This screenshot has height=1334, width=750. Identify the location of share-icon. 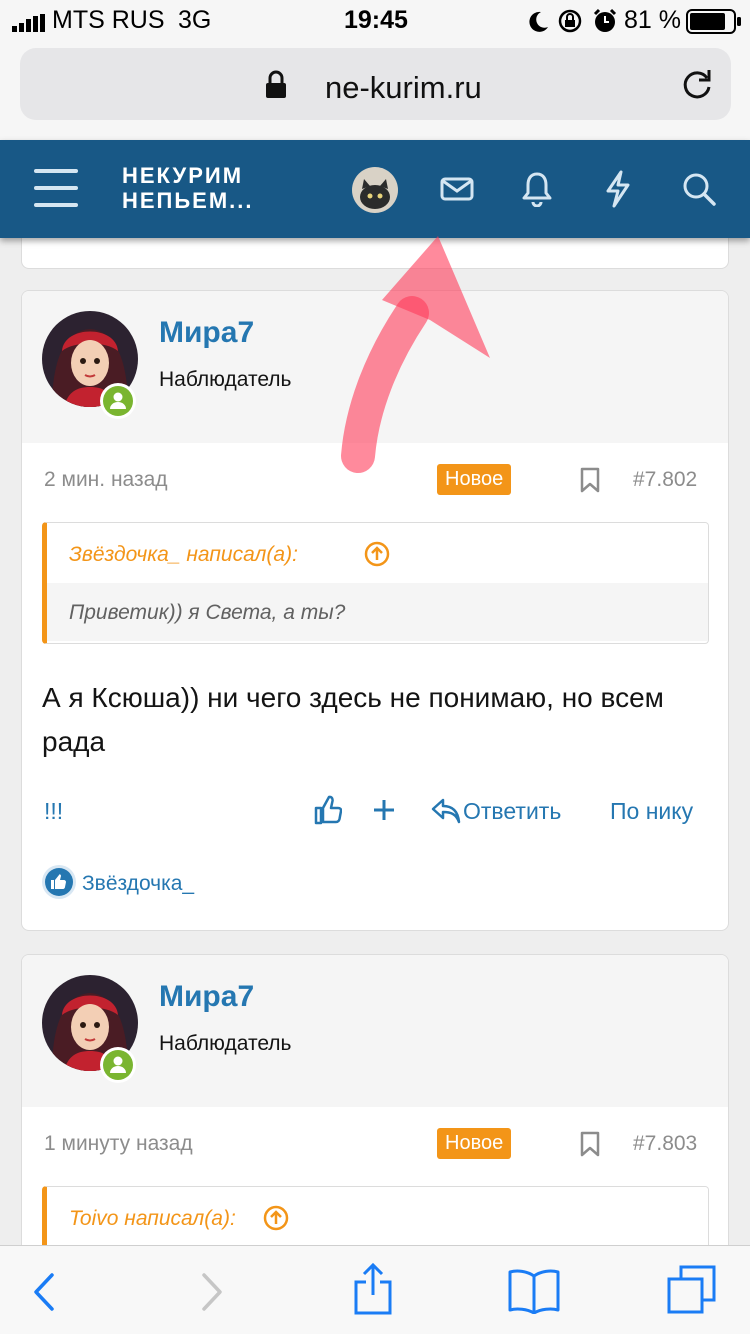
(373, 1289).